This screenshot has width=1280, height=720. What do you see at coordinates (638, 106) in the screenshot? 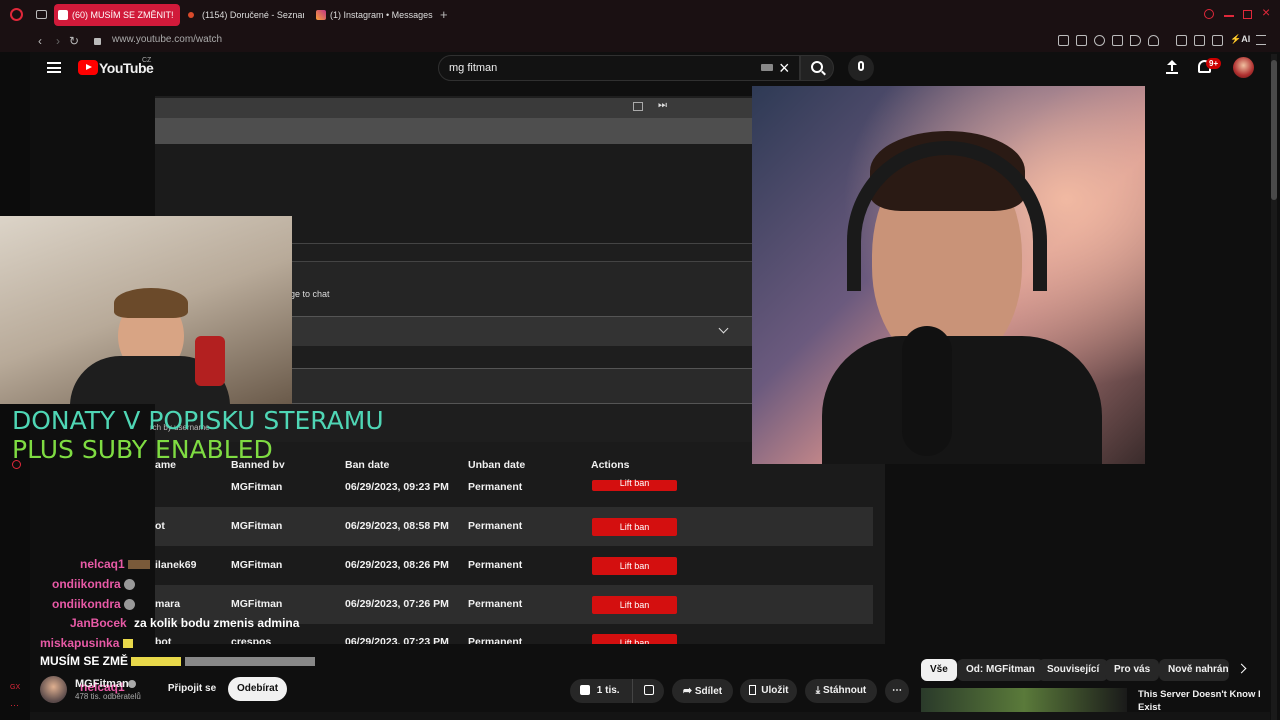
I see `miniplayer-icon` at bounding box center [638, 106].